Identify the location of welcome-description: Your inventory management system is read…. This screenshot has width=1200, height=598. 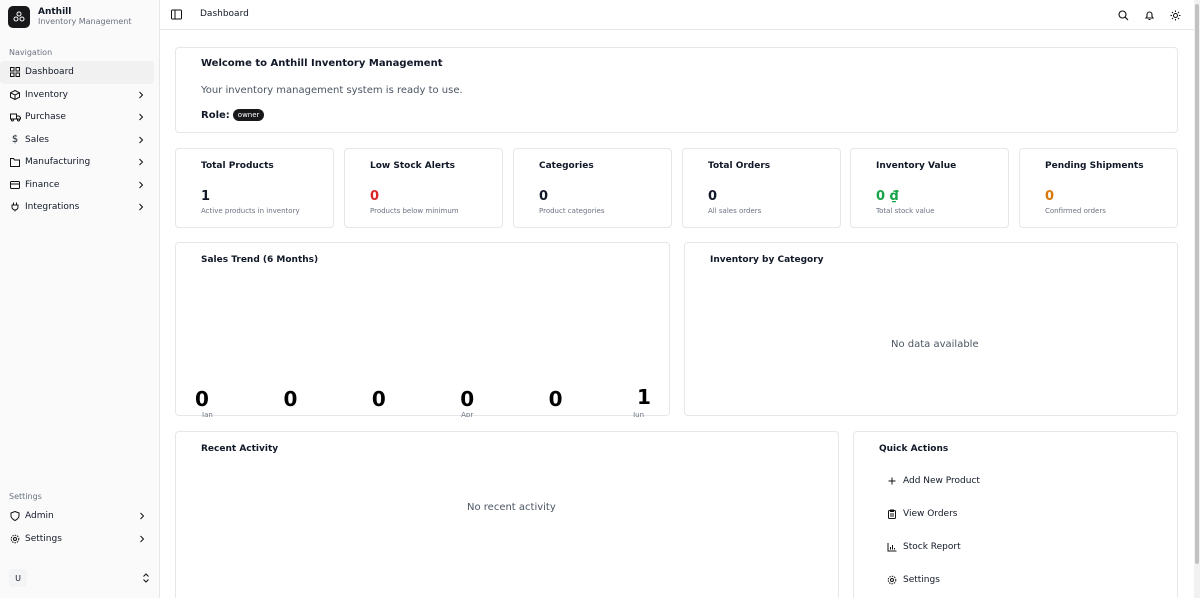
(332, 90).